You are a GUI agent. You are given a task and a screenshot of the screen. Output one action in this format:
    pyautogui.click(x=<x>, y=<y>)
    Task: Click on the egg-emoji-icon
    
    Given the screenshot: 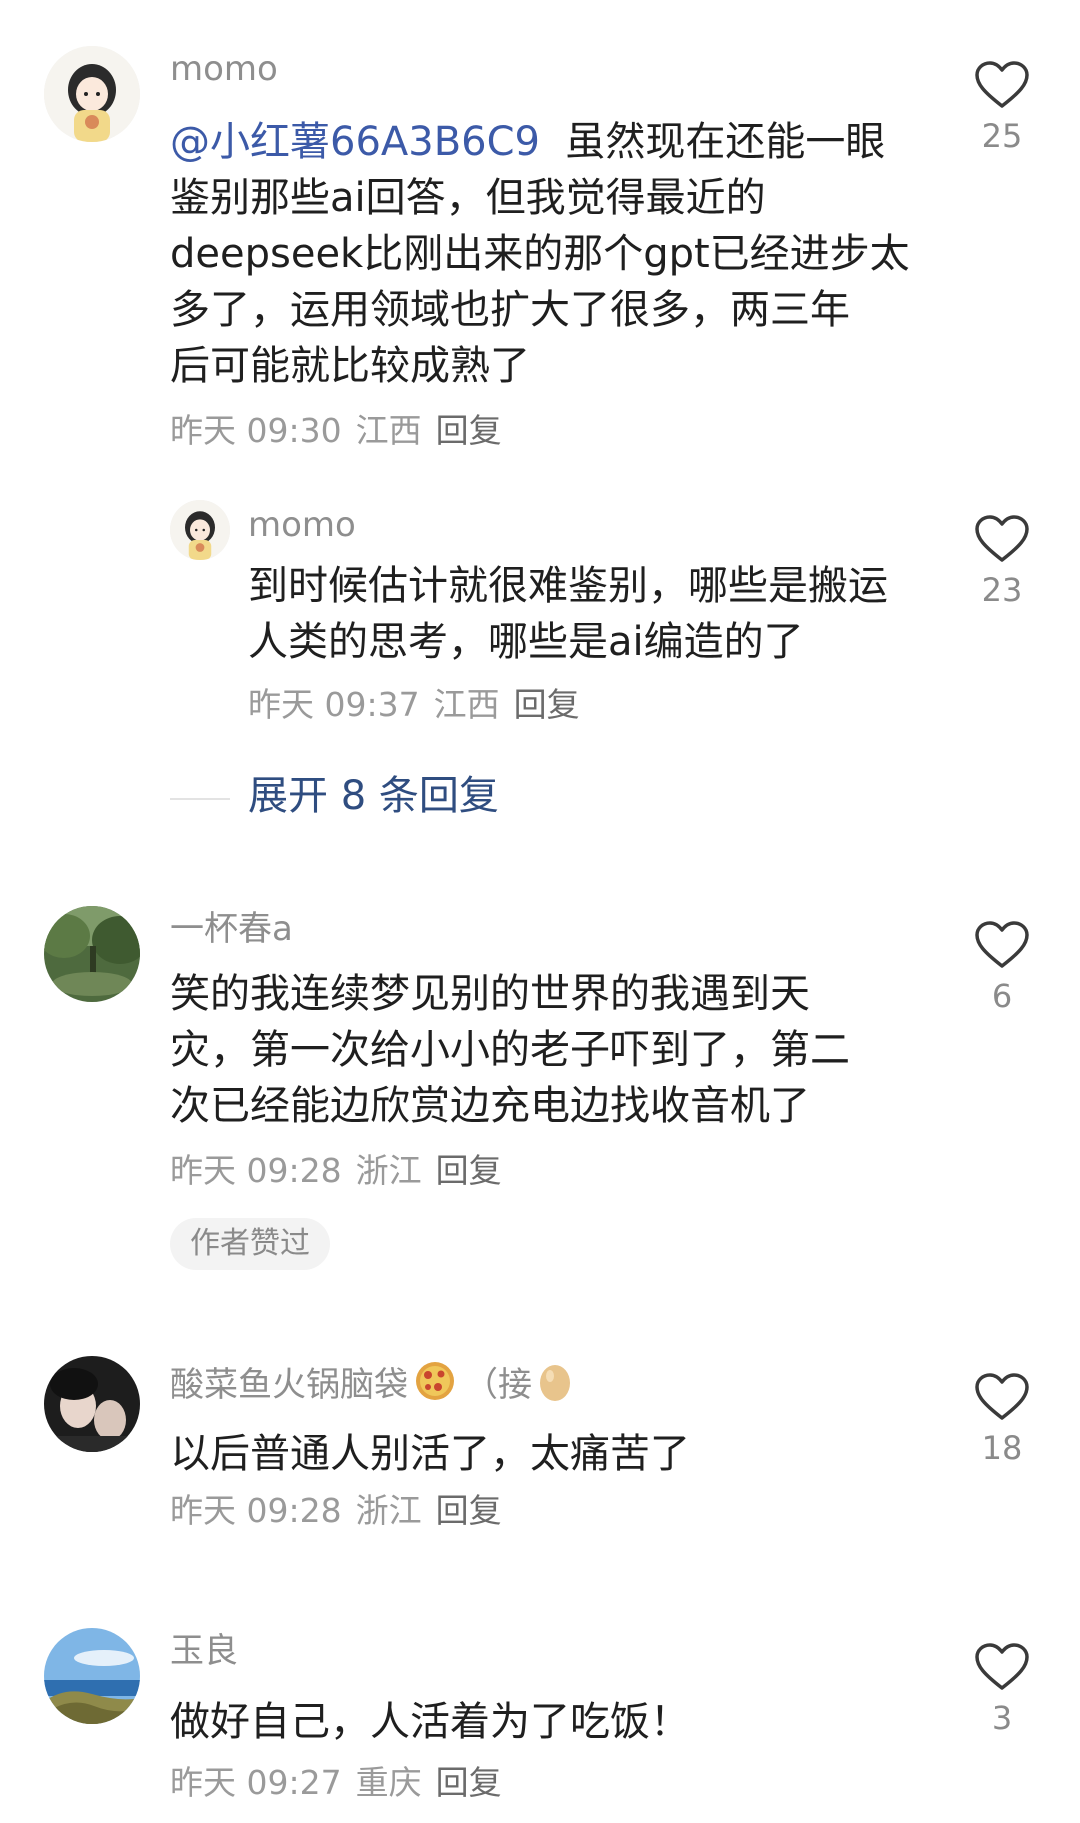 What is the action you would take?
    pyautogui.click(x=555, y=1384)
    